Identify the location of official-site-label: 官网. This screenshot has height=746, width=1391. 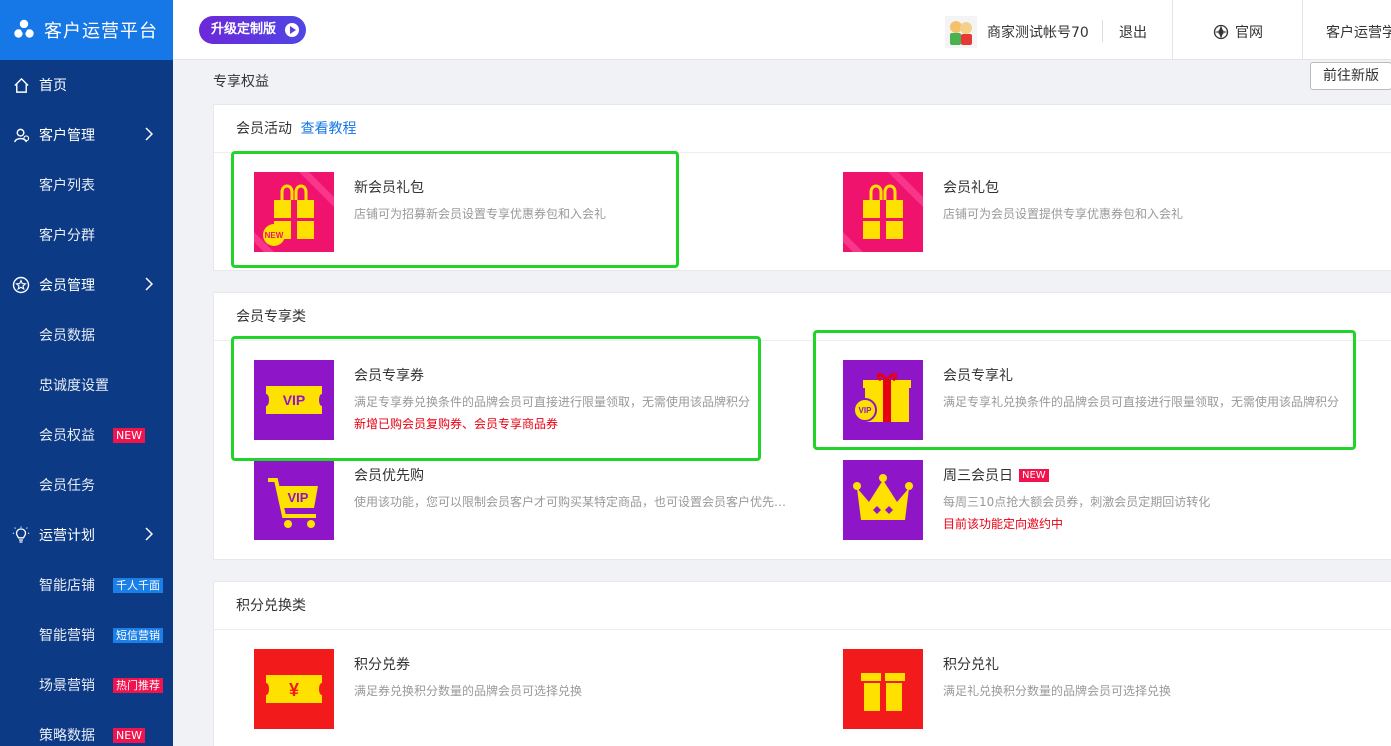
(1249, 33).